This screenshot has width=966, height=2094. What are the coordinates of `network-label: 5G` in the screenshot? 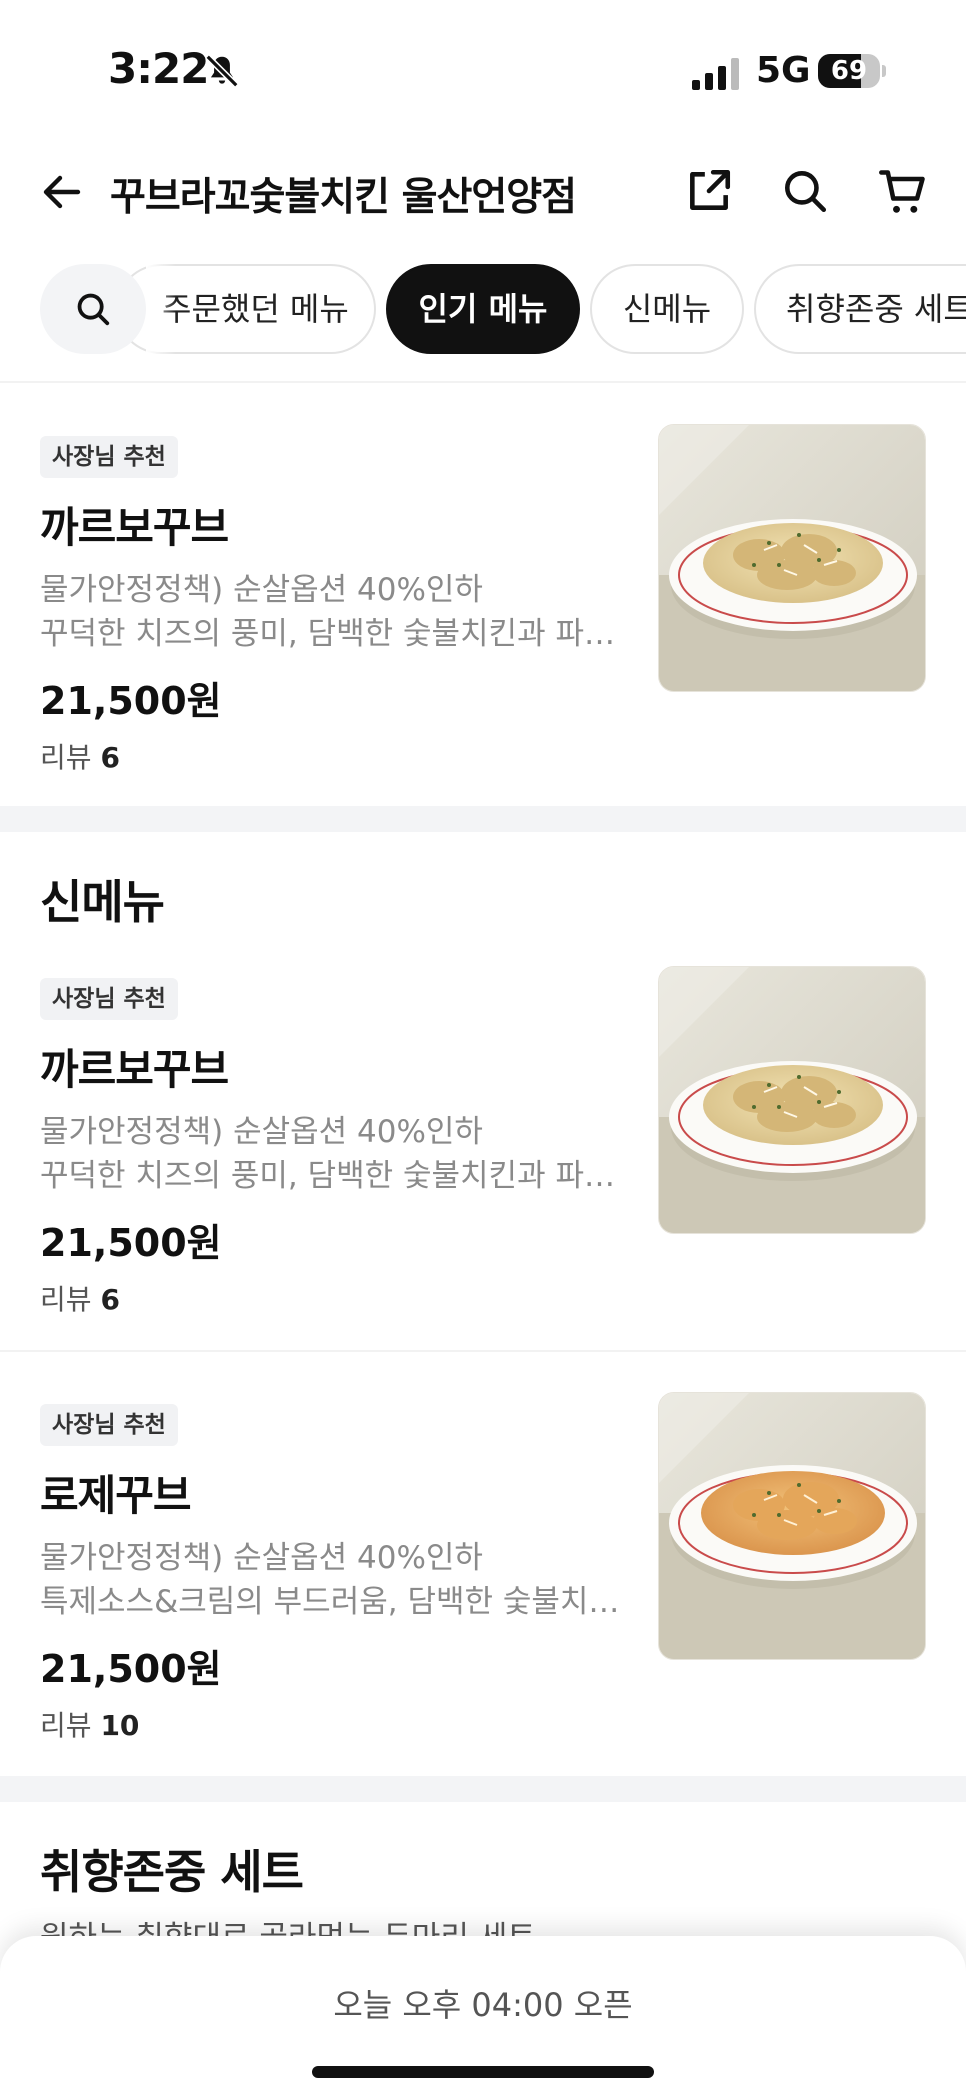 It's located at (783, 70).